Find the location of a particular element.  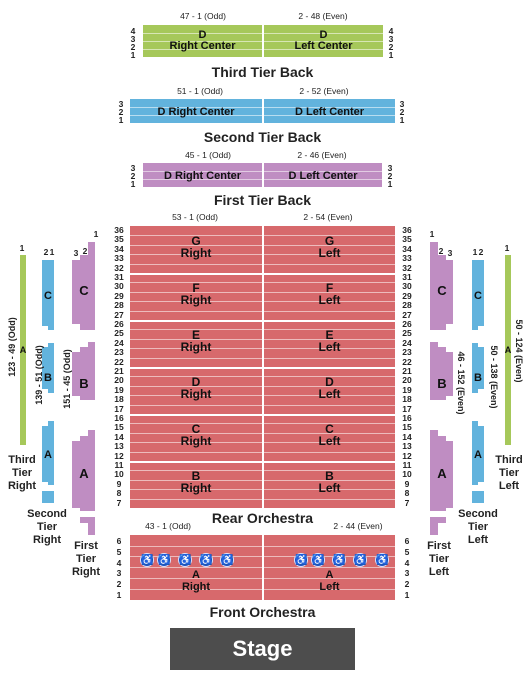

front-orchestra-left-row-4: 4 is located at coordinates (119, 562).